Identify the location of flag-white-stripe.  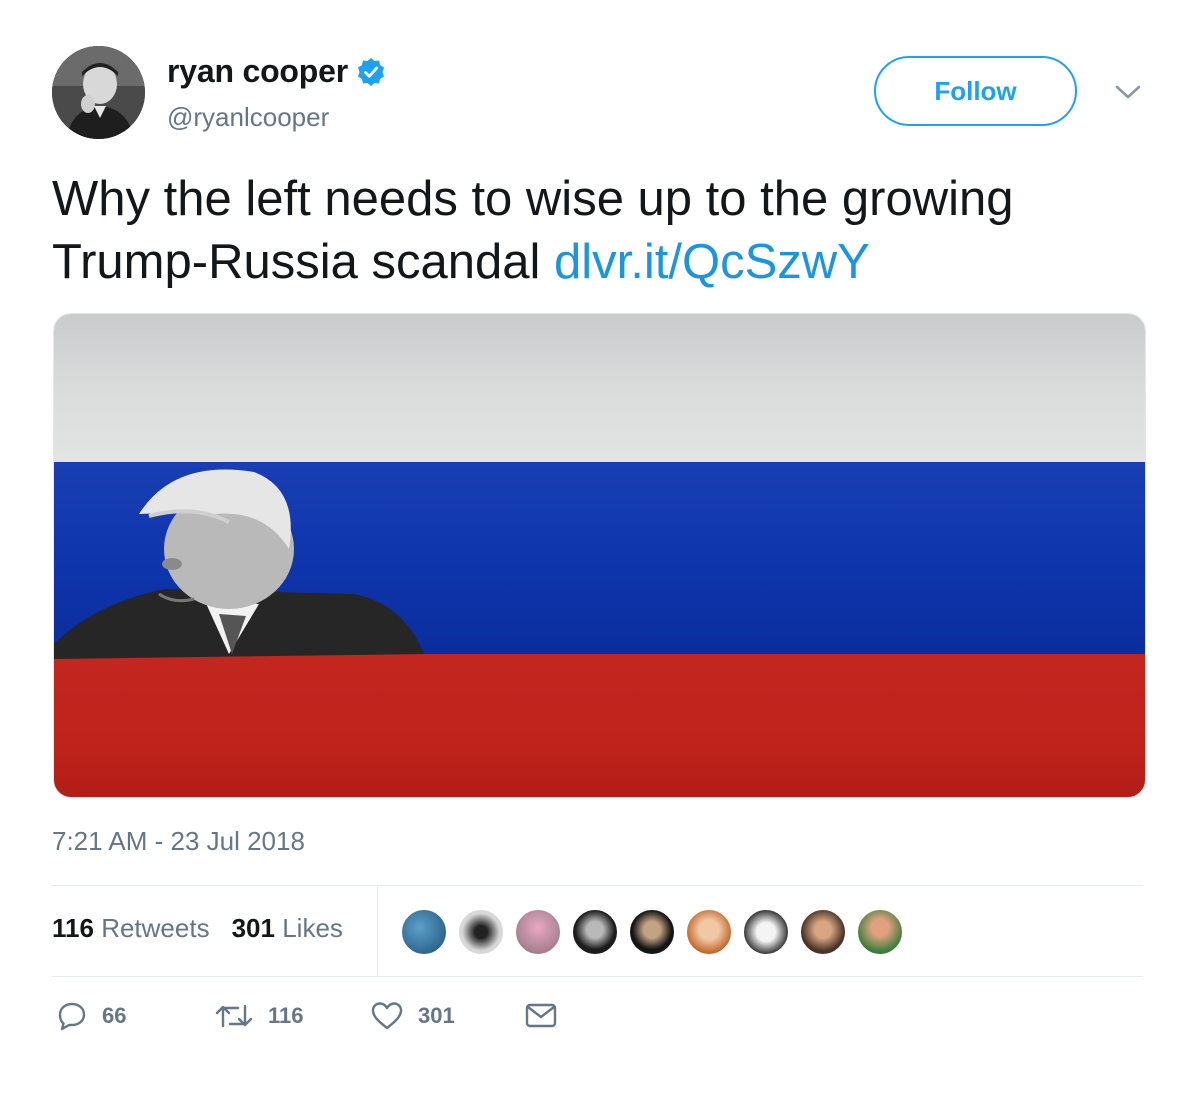
(599, 388).